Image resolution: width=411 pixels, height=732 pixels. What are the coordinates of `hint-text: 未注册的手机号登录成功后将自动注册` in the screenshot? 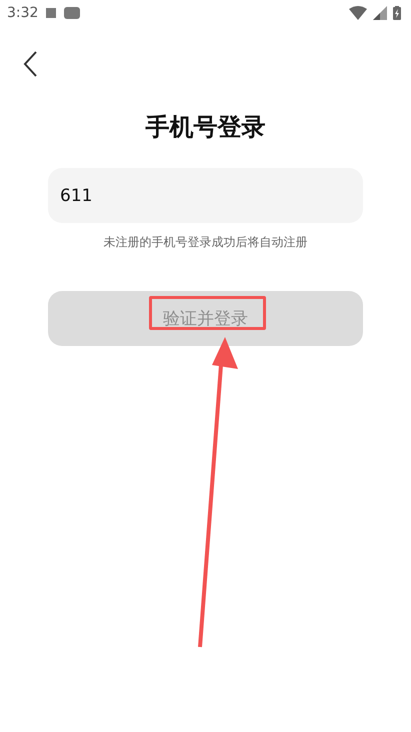 It's located at (205, 242).